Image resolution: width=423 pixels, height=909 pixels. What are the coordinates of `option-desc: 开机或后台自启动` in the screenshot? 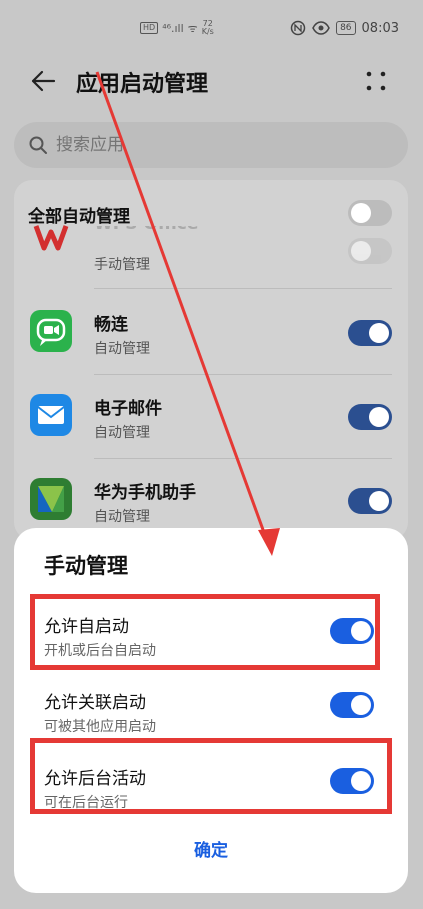 It's located at (100, 651).